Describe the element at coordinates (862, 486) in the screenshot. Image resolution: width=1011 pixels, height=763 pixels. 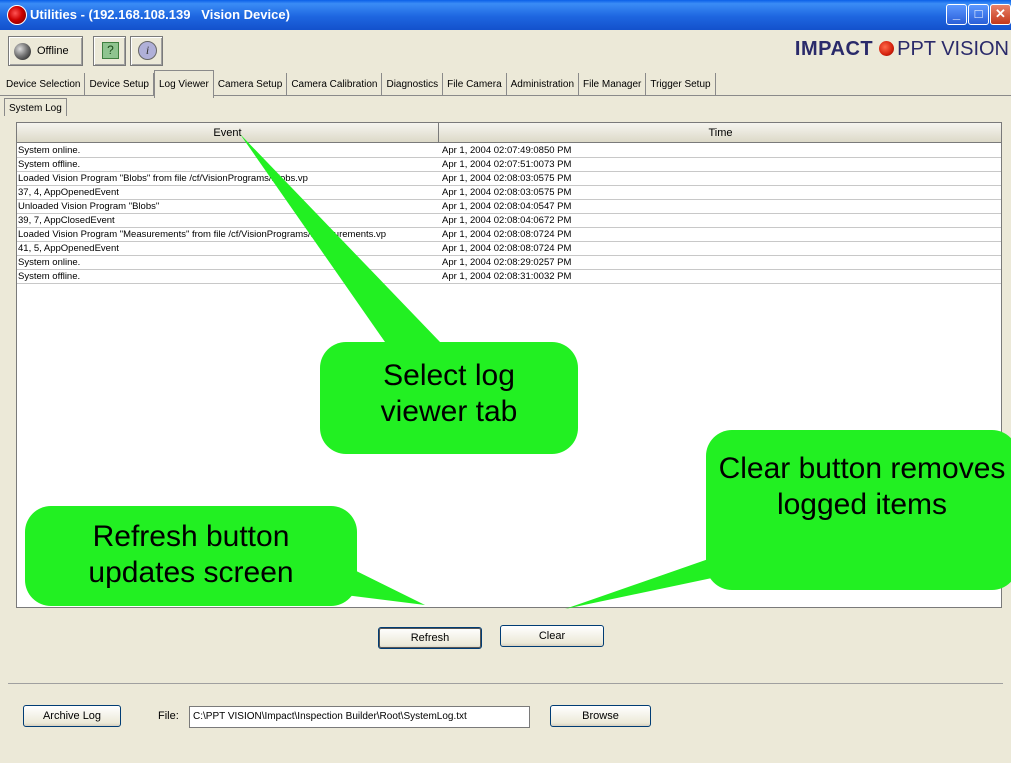
I see `callout-clear-text: Clear button removes logged items` at that location.